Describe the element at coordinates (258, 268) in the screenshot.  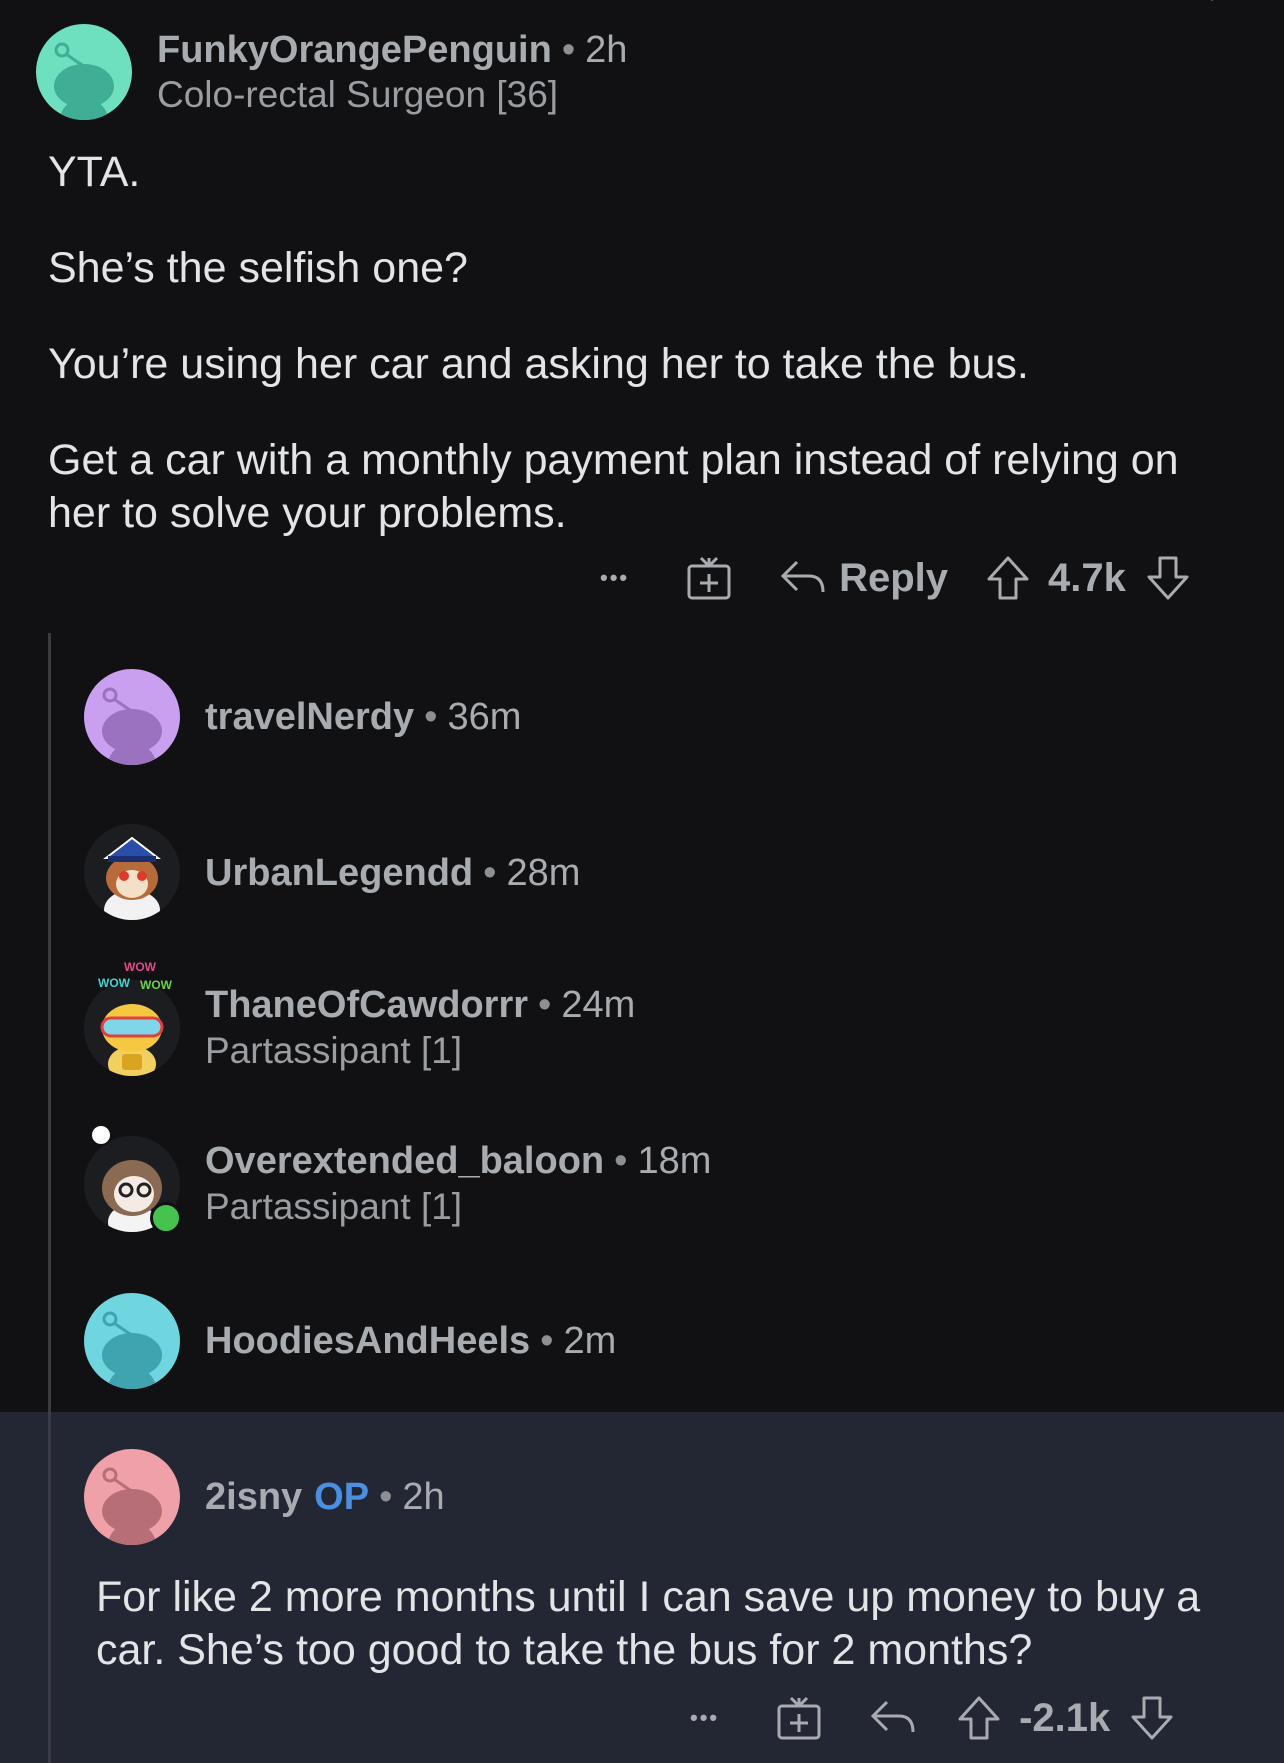
I see `comment-paragraph: She’s the selfish one?` at that location.